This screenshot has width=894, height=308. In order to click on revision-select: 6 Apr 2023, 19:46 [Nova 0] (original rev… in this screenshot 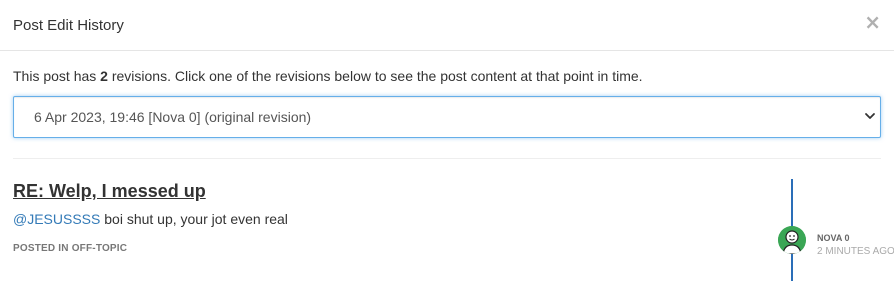, I will do `click(447, 117)`.